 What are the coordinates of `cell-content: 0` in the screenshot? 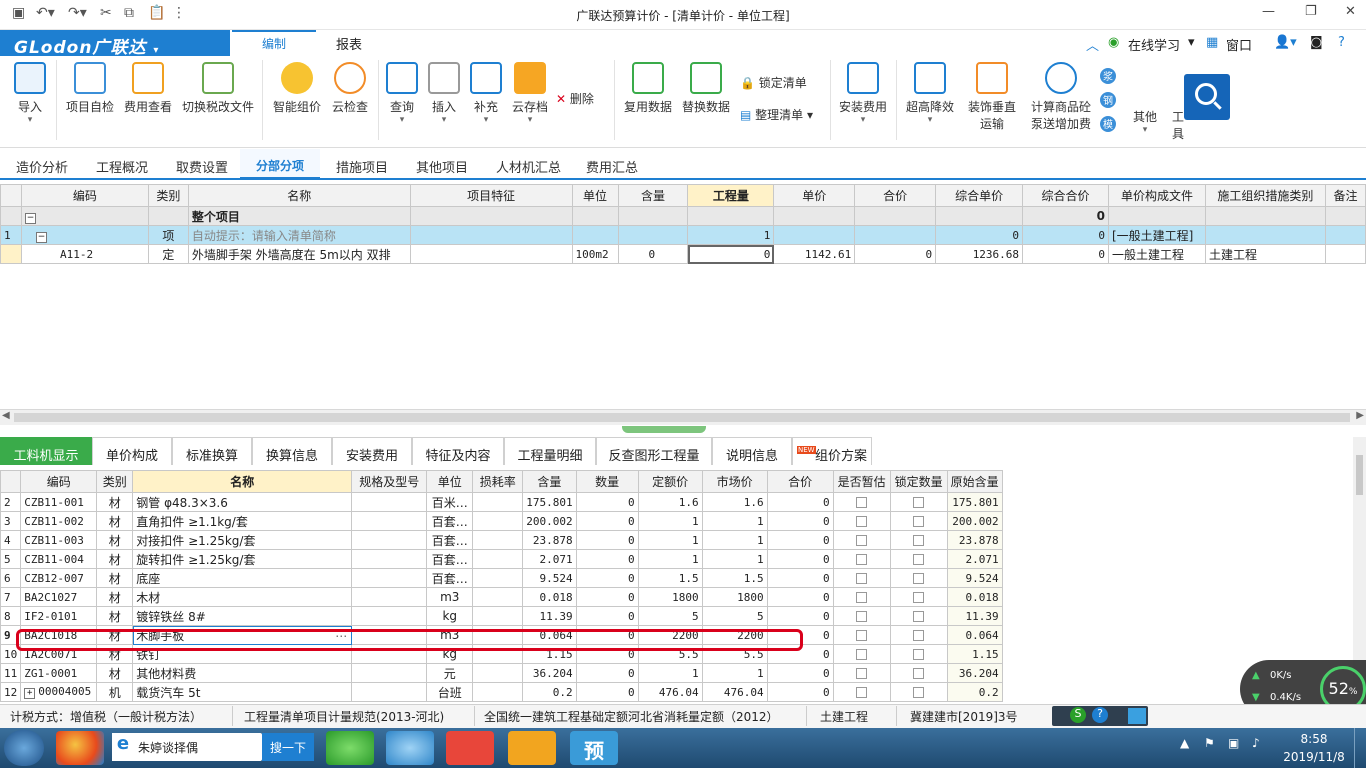 It's located at (653, 254).